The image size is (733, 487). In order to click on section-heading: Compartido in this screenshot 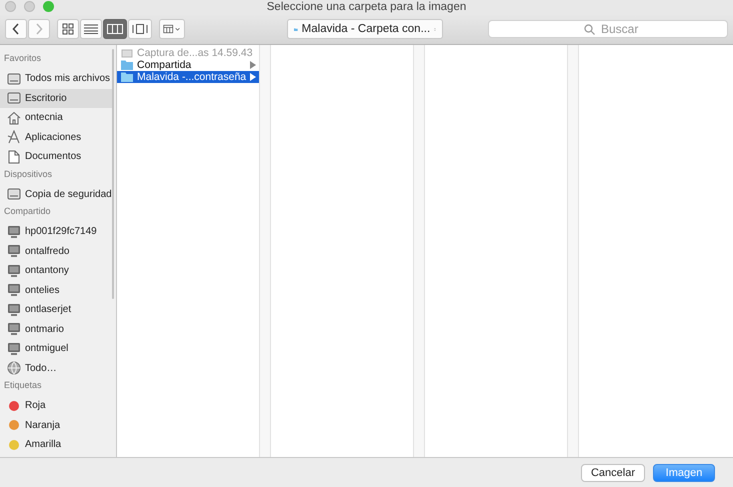, I will do `click(27, 211)`.